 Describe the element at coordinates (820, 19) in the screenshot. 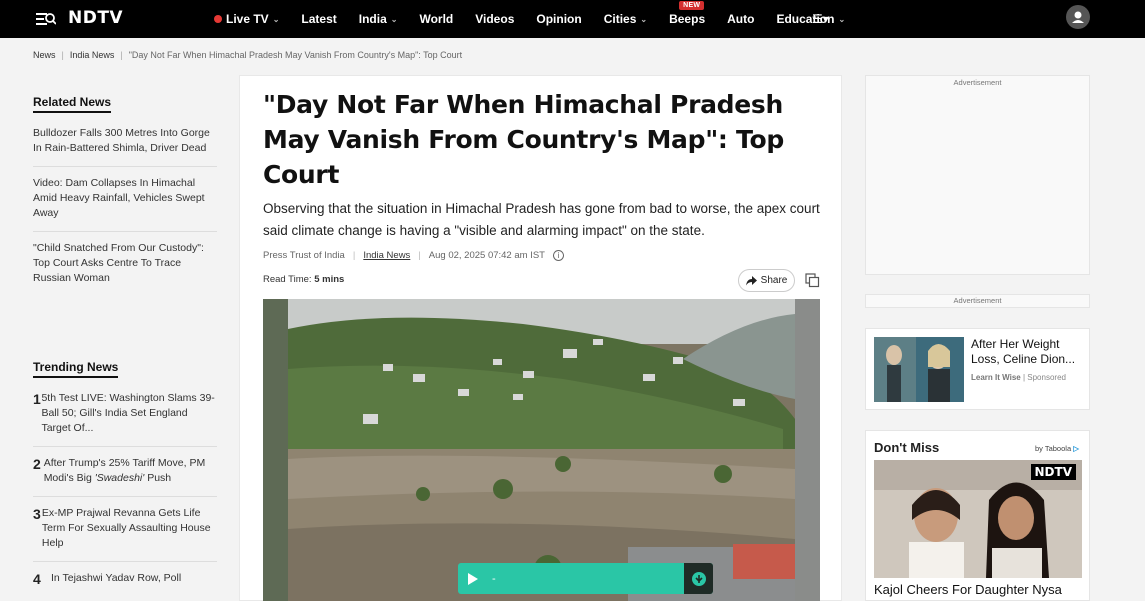

I see `hamburger-more-icon: ☰▾` at that location.